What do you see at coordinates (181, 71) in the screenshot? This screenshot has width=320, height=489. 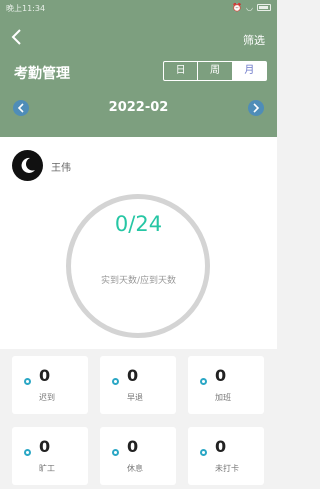 I see `segment-day: 日` at bounding box center [181, 71].